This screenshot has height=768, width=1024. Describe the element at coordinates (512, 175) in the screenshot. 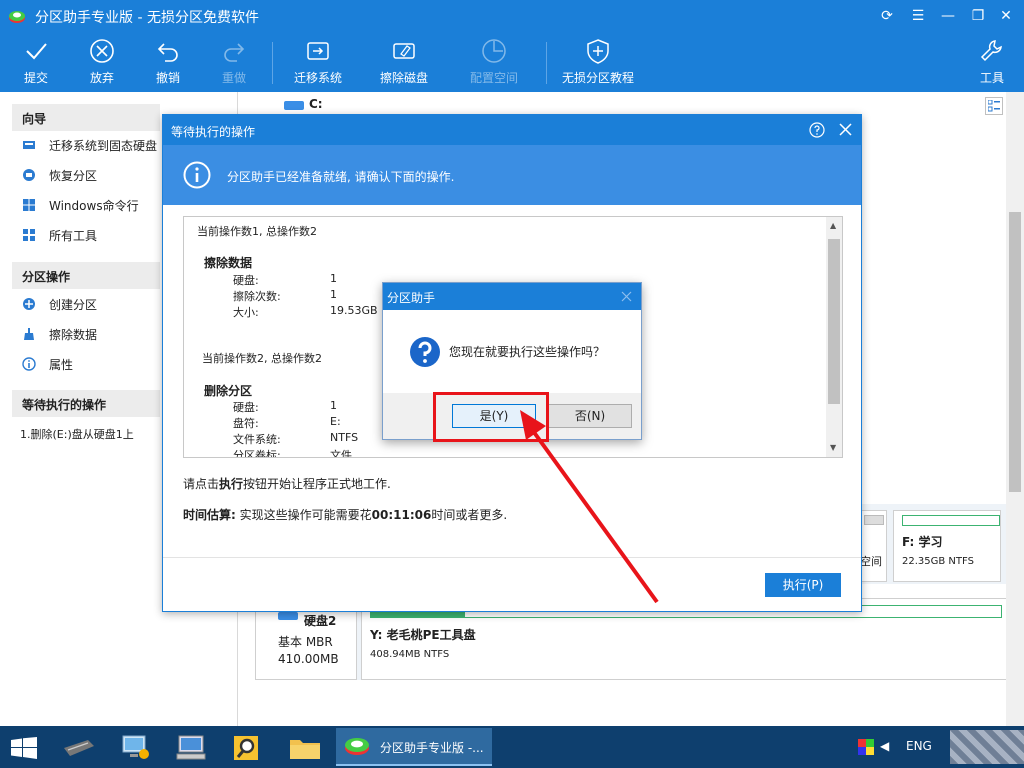

I see `dialog-info-banner: 分区助手已经准备就绪, 请确认下面的操作.` at that location.